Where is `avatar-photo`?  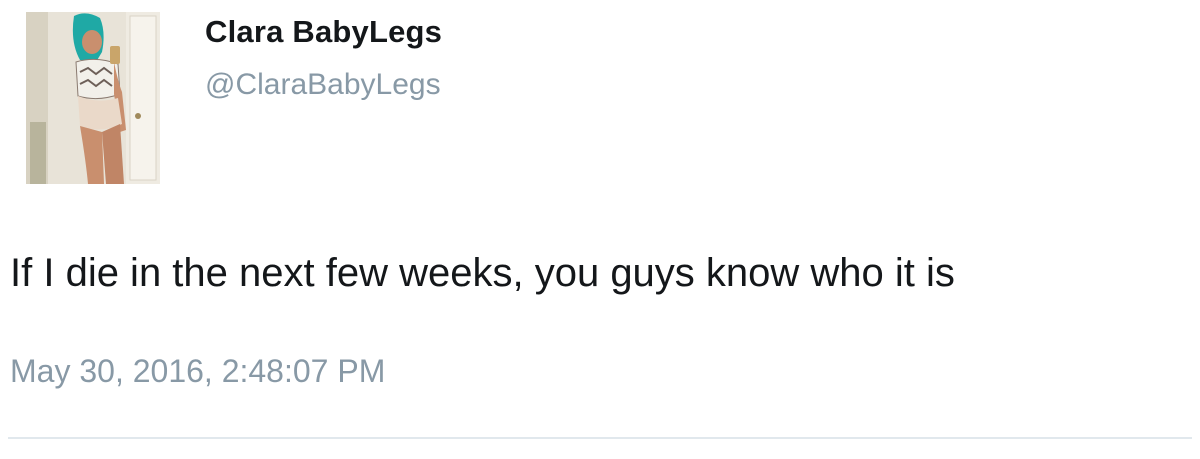 avatar-photo is located at coordinates (93, 98).